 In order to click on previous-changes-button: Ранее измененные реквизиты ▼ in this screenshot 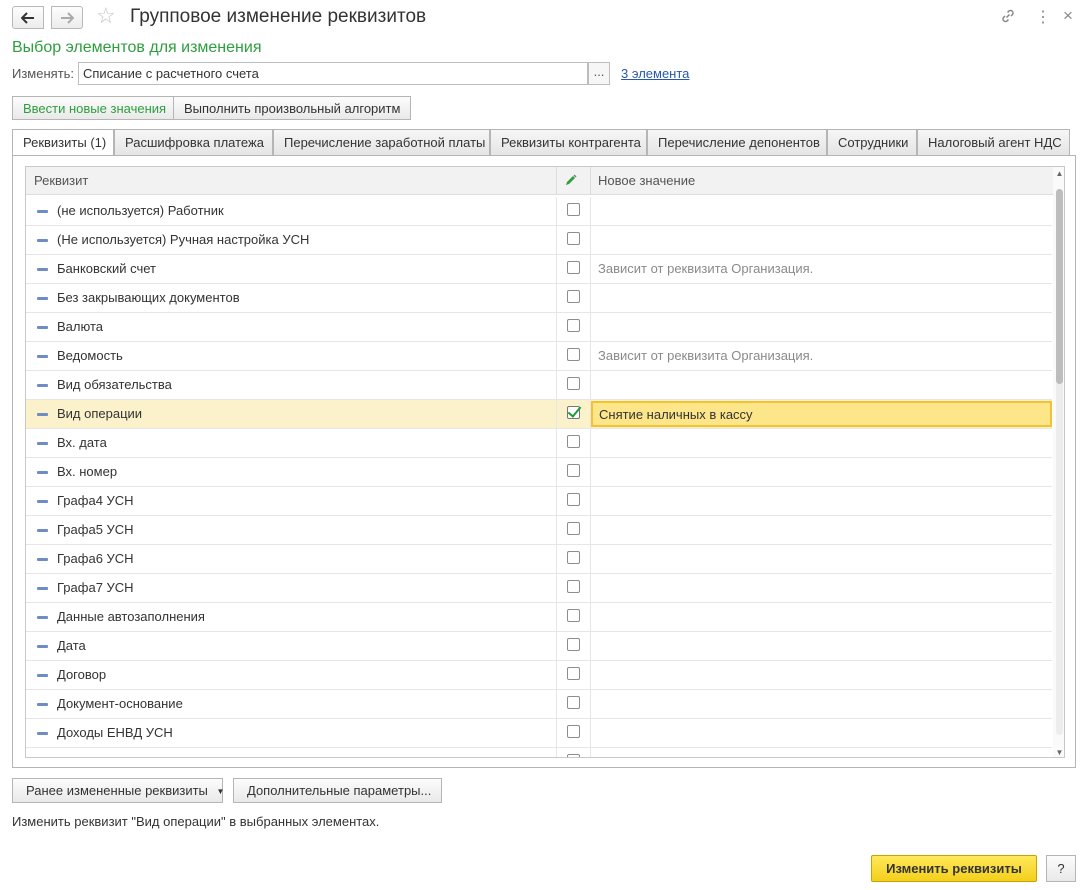, I will do `click(118, 790)`.